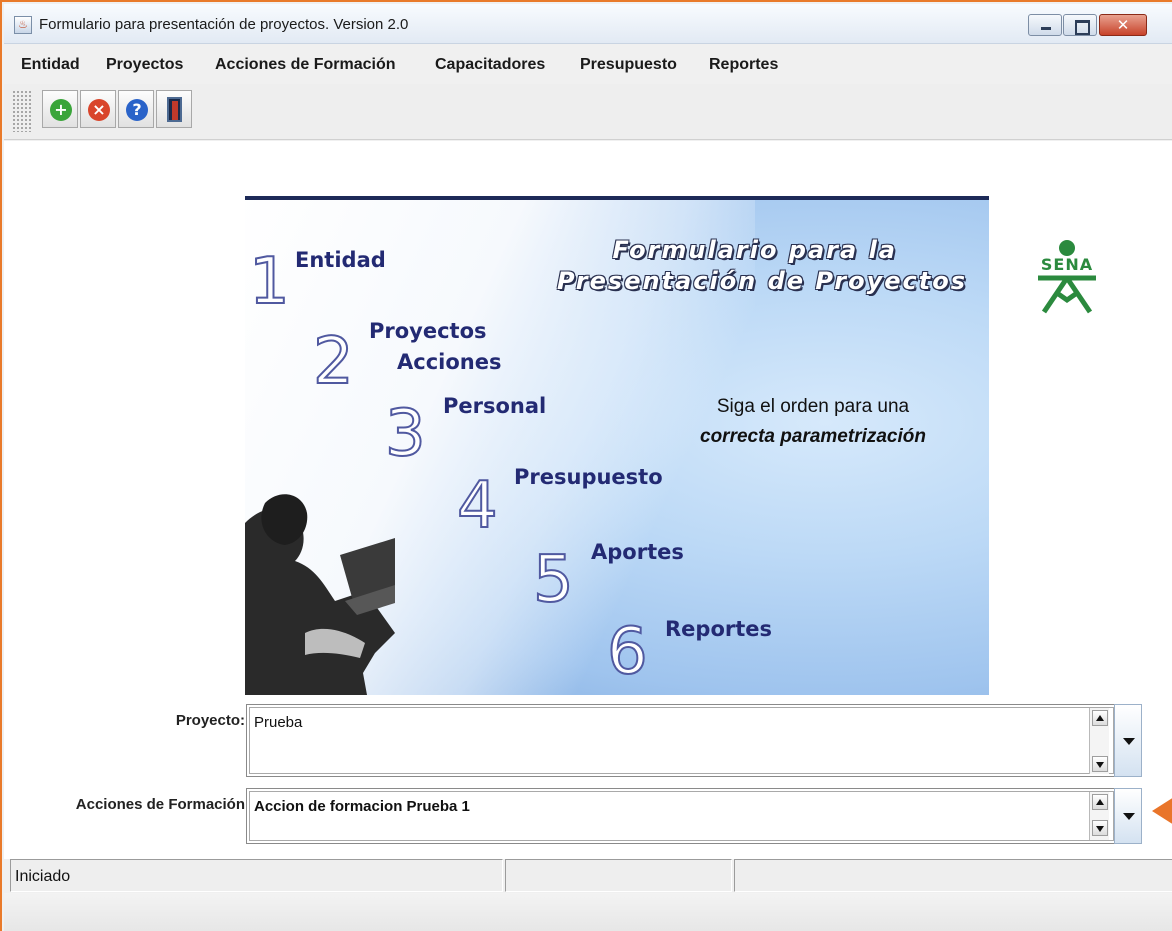  What do you see at coordinates (637, 552) in the screenshot?
I see `step-label-aportes: Aportes` at bounding box center [637, 552].